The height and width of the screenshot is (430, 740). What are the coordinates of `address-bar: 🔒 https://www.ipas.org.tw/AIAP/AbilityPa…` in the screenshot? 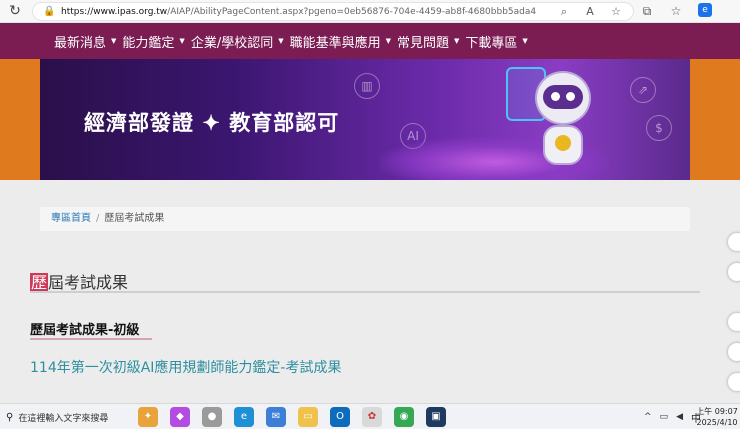 It's located at (333, 11).